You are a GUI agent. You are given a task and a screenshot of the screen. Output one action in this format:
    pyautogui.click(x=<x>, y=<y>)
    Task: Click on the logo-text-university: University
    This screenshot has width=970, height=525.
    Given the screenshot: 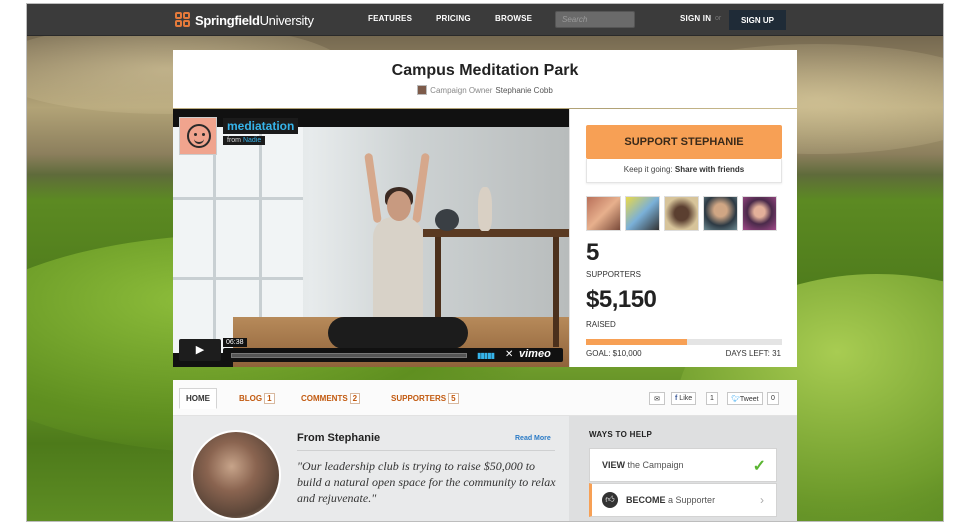 What is the action you would take?
    pyautogui.click(x=286, y=20)
    